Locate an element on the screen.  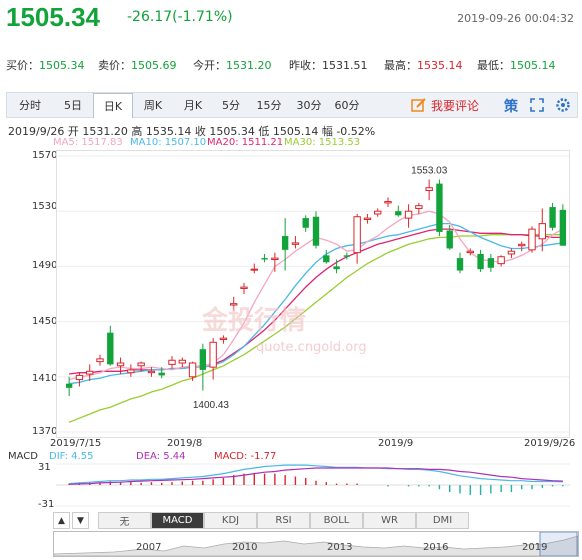
scroll-up-button: ▲ is located at coordinates (61, 520).